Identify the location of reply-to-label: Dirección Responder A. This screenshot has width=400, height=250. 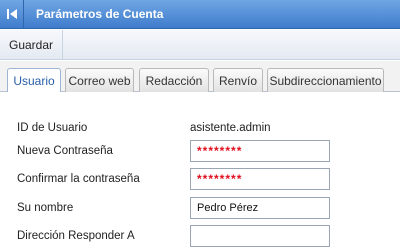
(76, 236).